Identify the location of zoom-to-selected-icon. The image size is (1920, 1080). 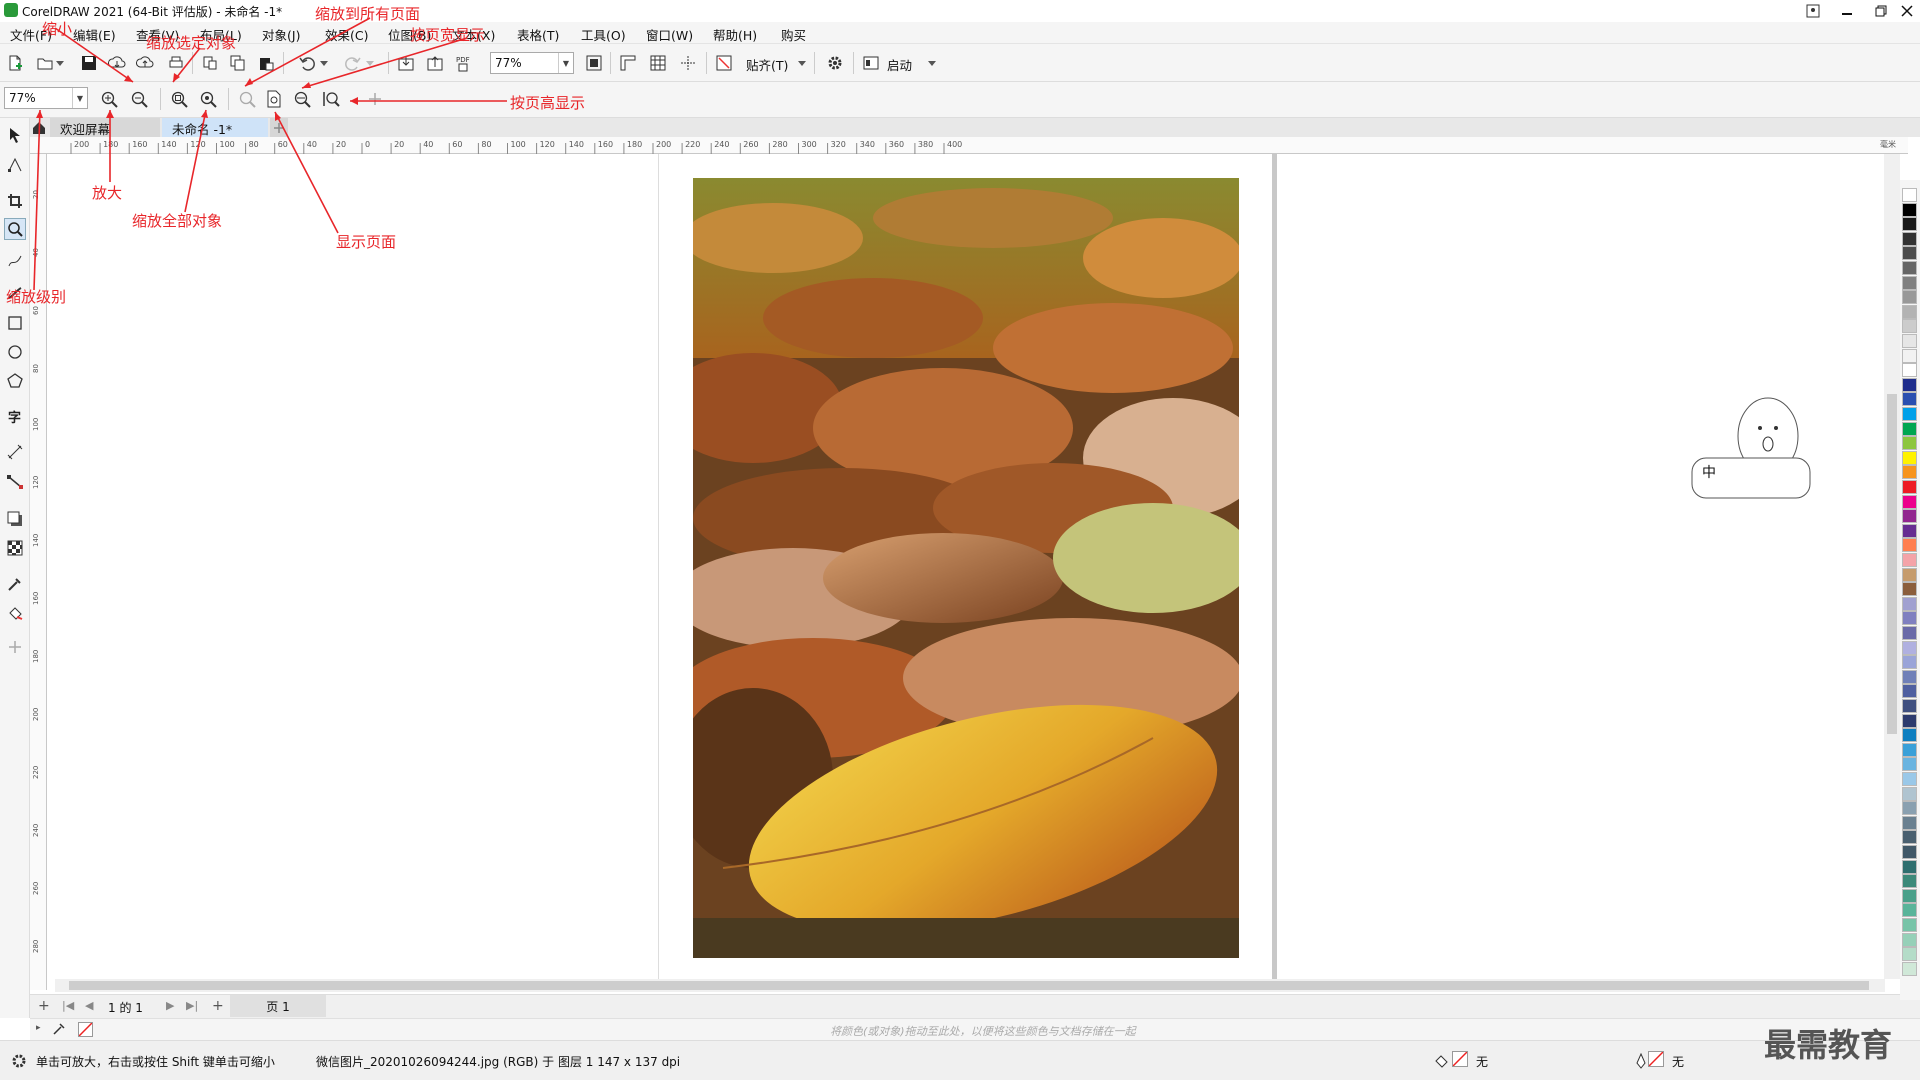
(179, 99).